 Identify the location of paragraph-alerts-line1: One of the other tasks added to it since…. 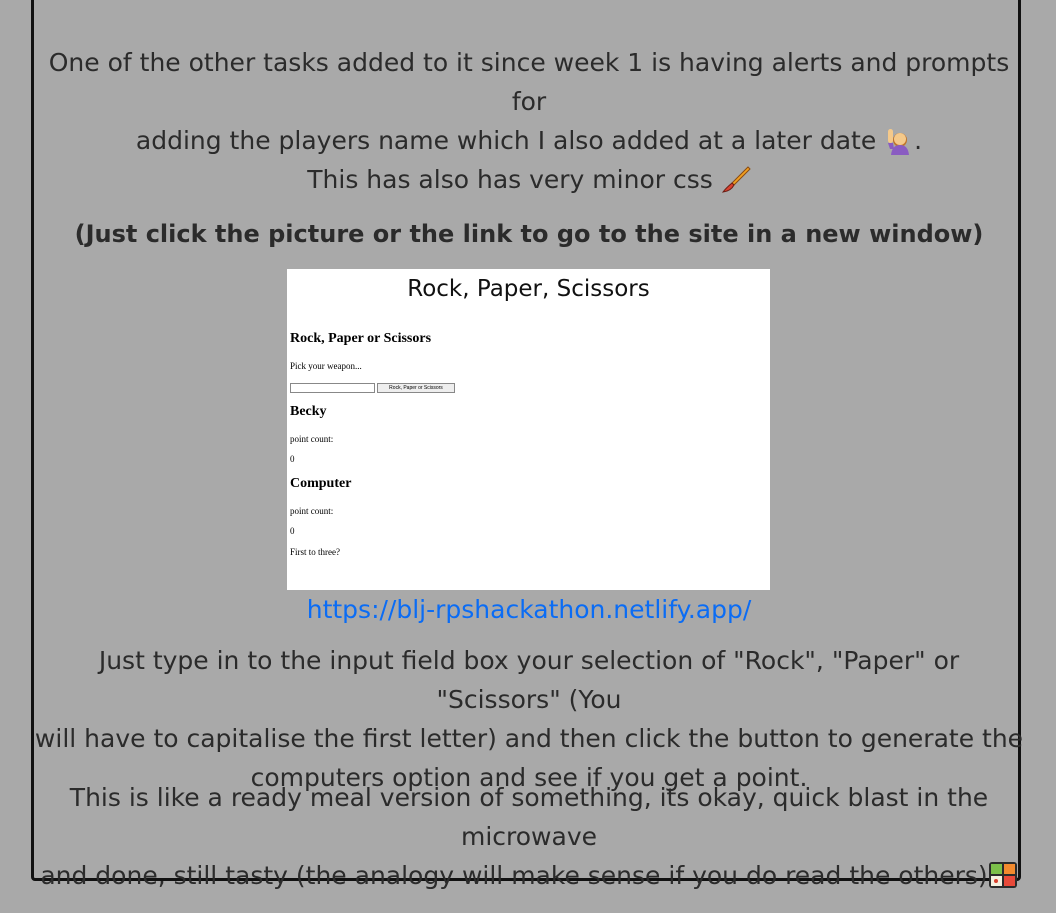
(529, 82).